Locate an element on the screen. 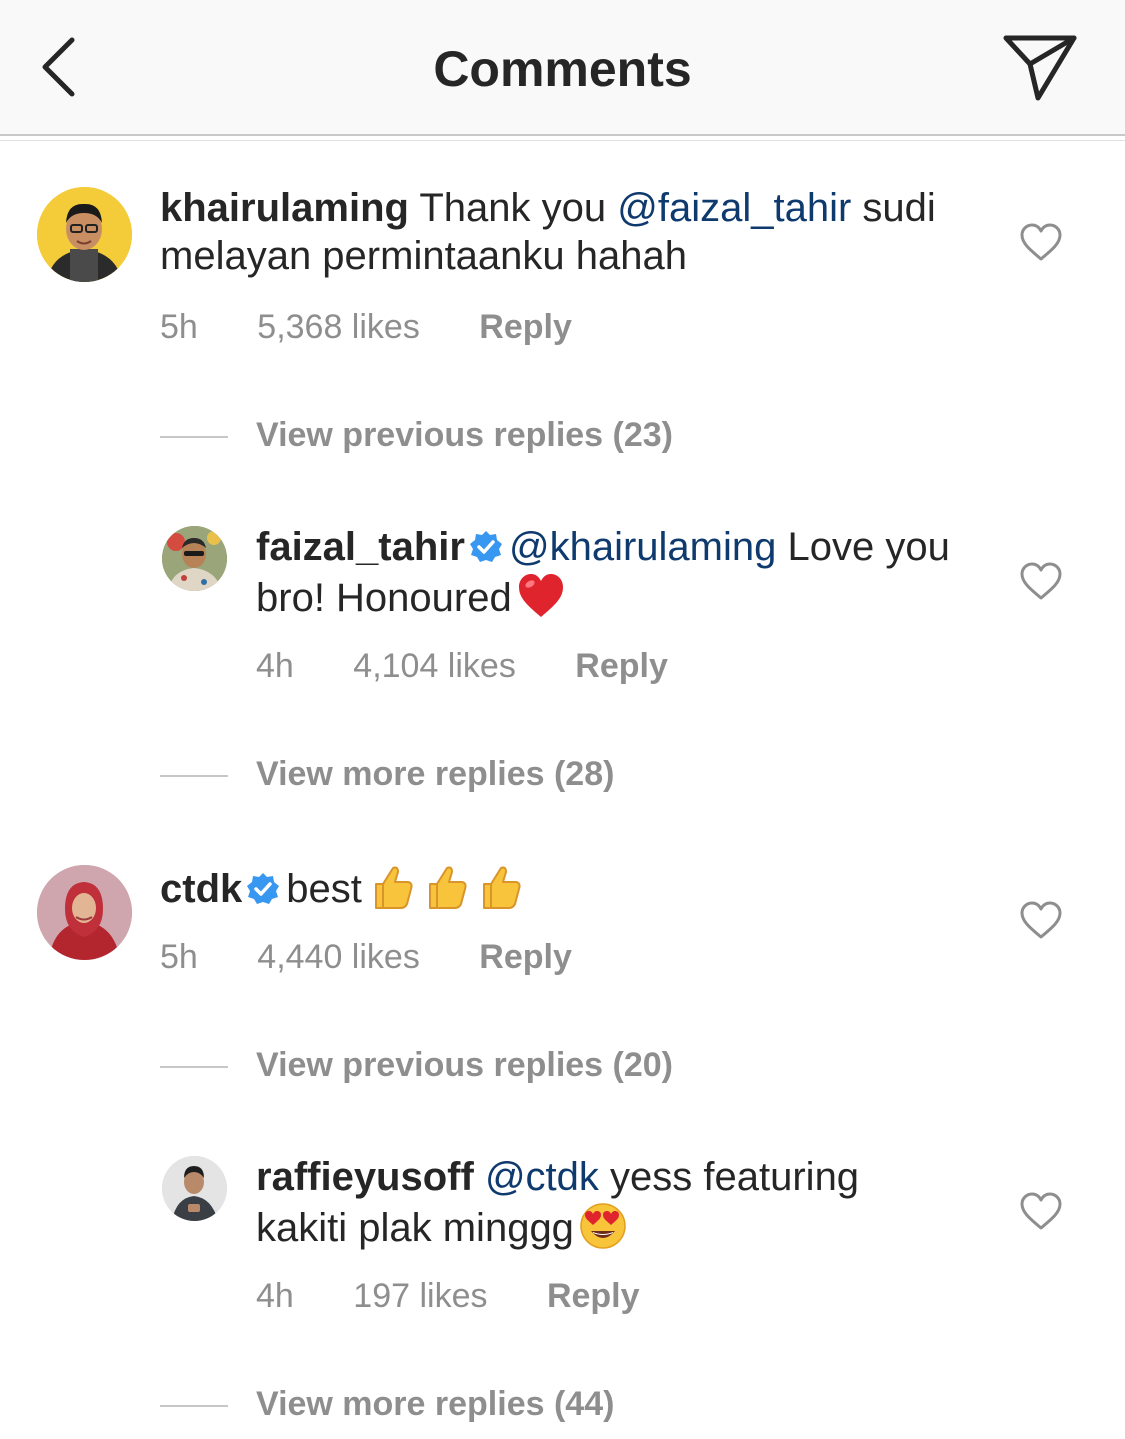 The height and width of the screenshot is (1439, 1125). view-replies-button: View more replies (44) is located at coordinates (387, 1404).